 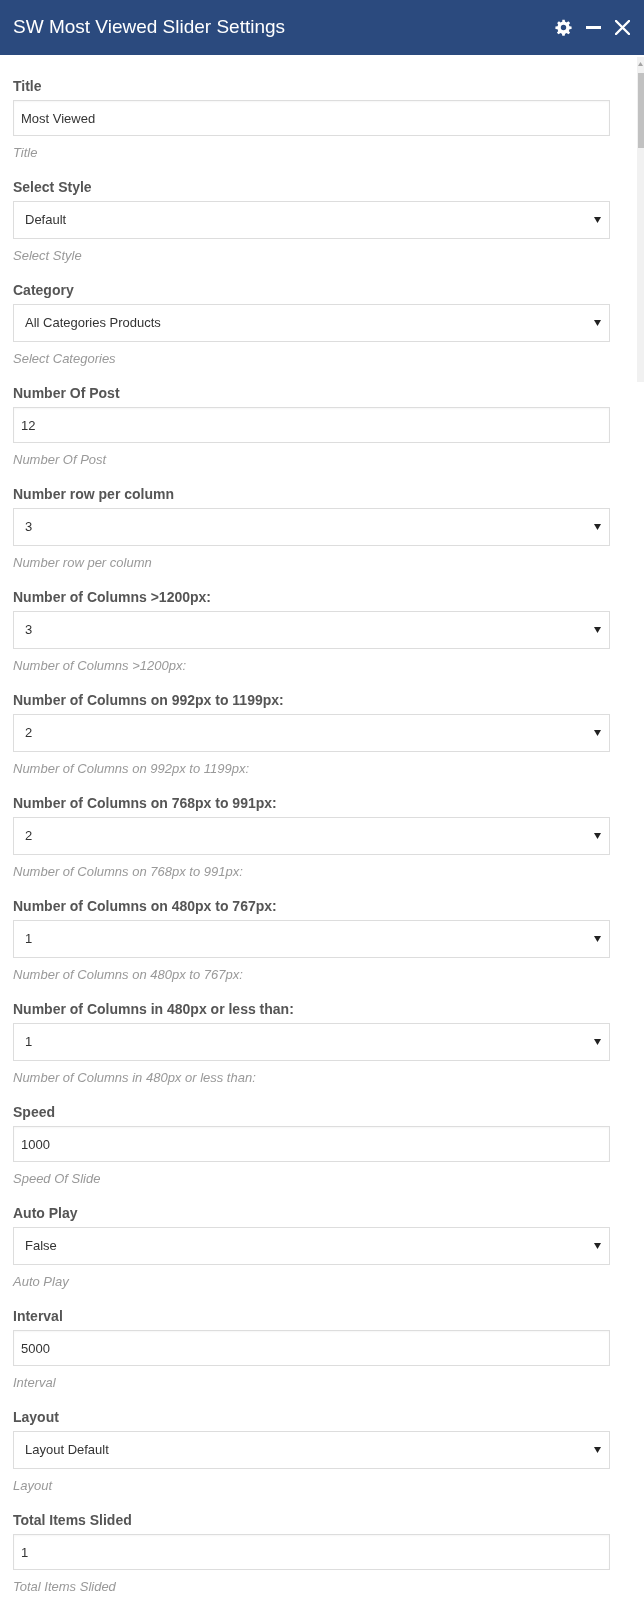 What do you see at coordinates (65, 1587) in the screenshot?
I see `field-hint: Total Items Slided` at bounding box center [65, 1587].